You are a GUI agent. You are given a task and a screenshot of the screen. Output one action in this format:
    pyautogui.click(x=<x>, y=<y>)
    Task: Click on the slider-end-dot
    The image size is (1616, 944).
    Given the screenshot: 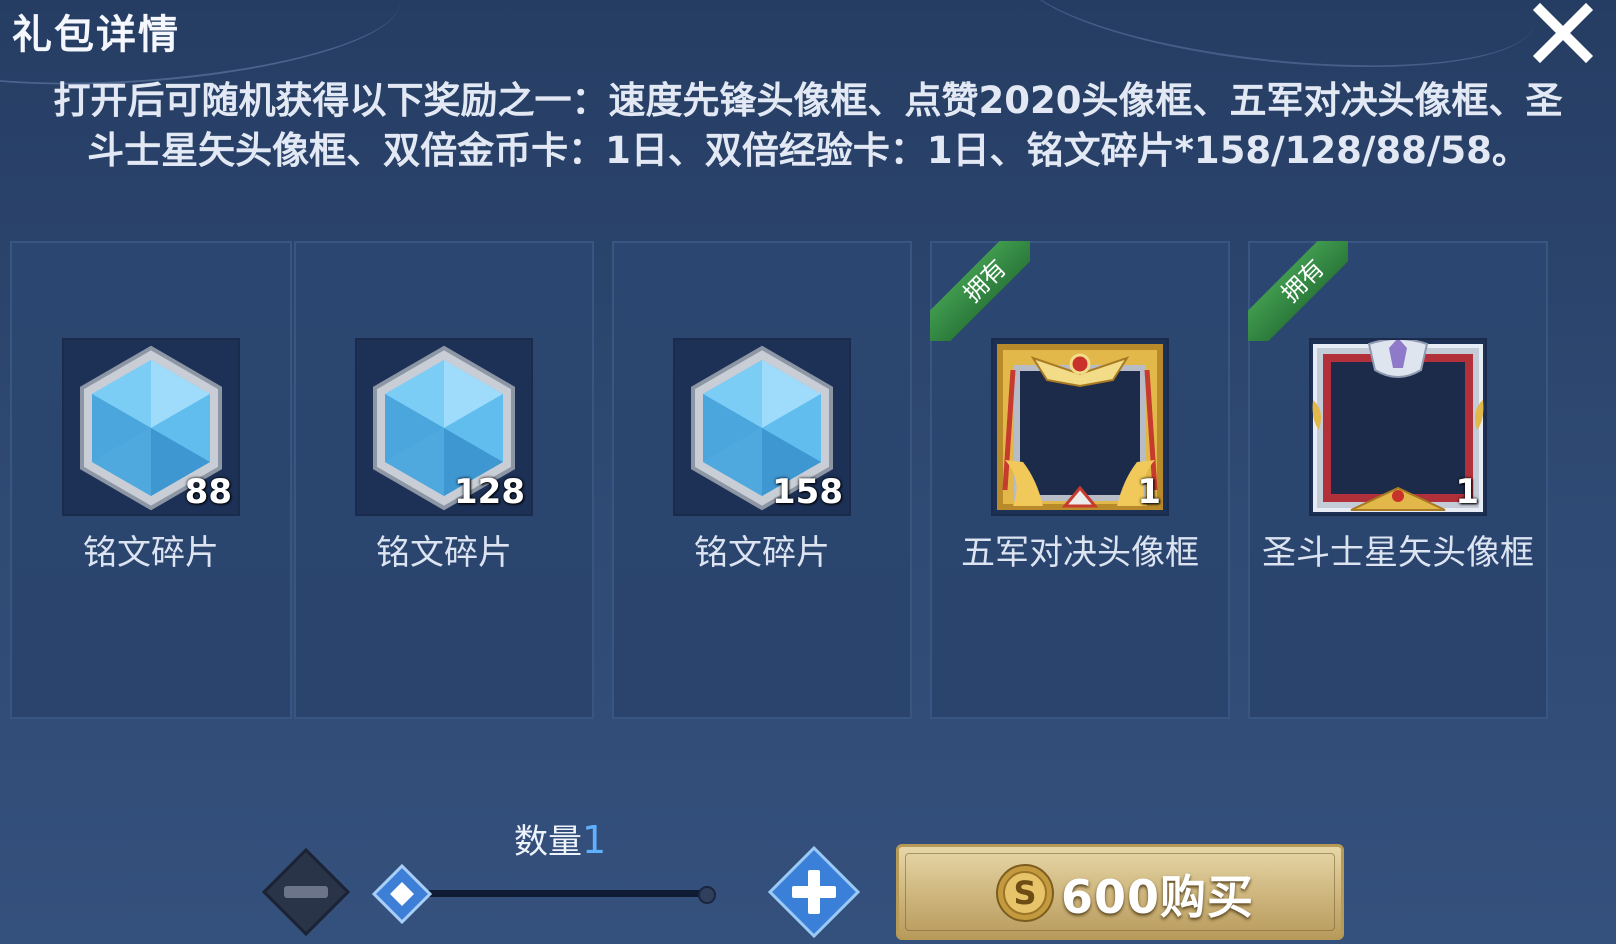 What is the action you would take?
    pyautogui.click(x=707, y=895)
    